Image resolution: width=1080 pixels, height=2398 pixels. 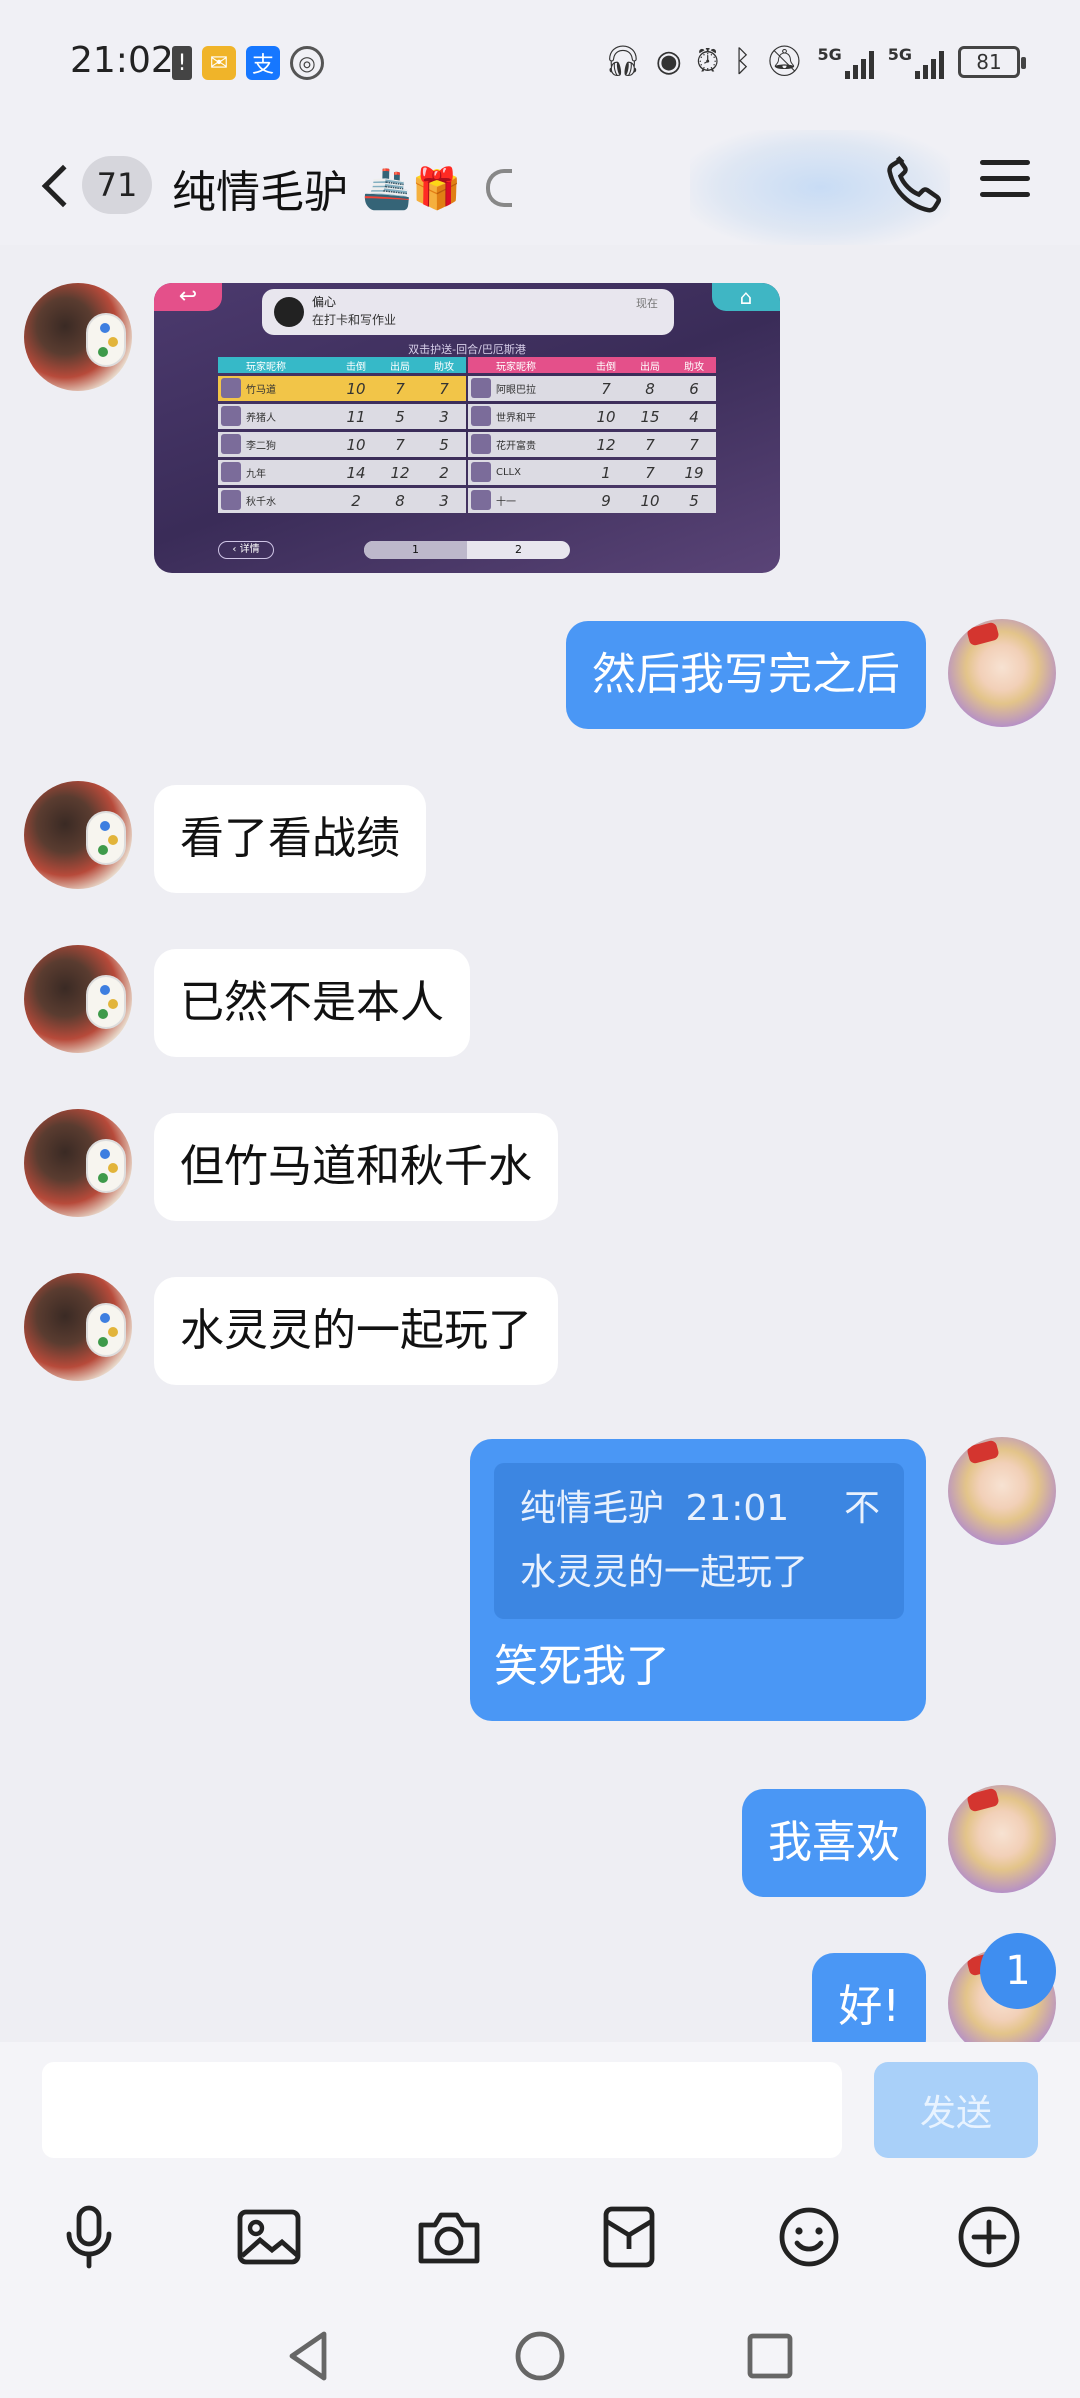 What do you see at coordinates (814, 61) in the screenshot?
I see `status-right-icons: 🎧︎ ◉ ⏰︎ ᛒ 🔕︎ 5G 5G 81` at bounding box center [814, 61].